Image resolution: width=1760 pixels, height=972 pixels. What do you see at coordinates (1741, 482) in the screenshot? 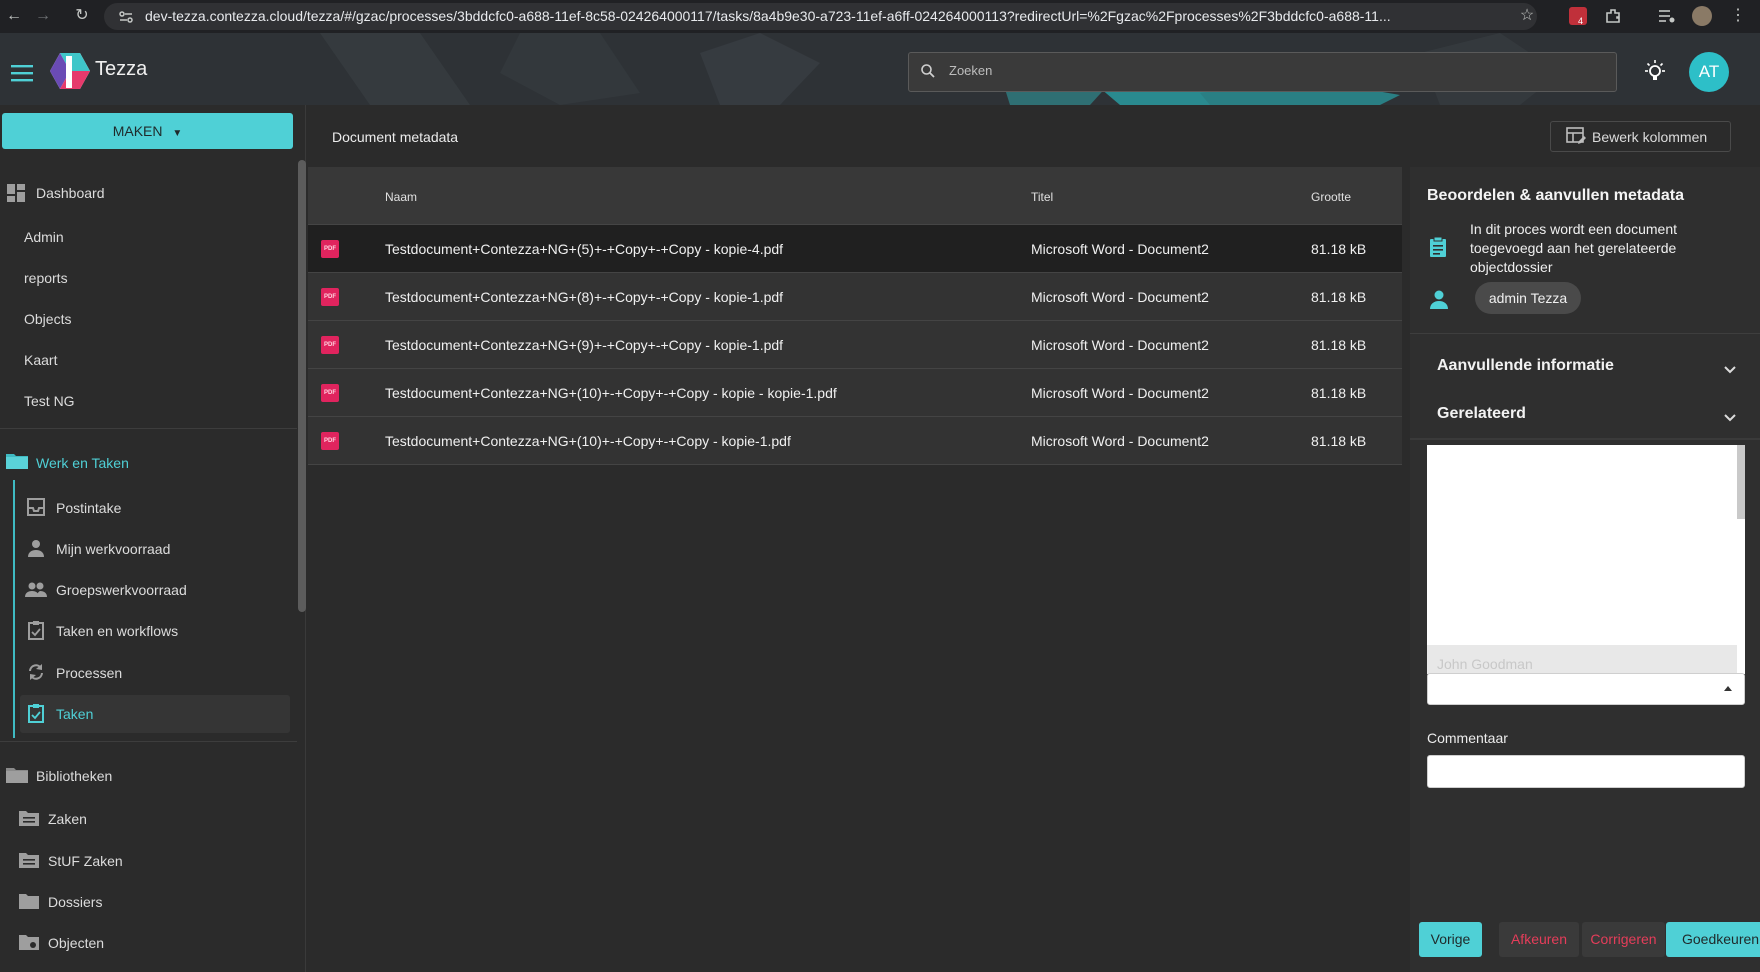
I see `listbox-scrollbar` at bounding box center [1741, 482].